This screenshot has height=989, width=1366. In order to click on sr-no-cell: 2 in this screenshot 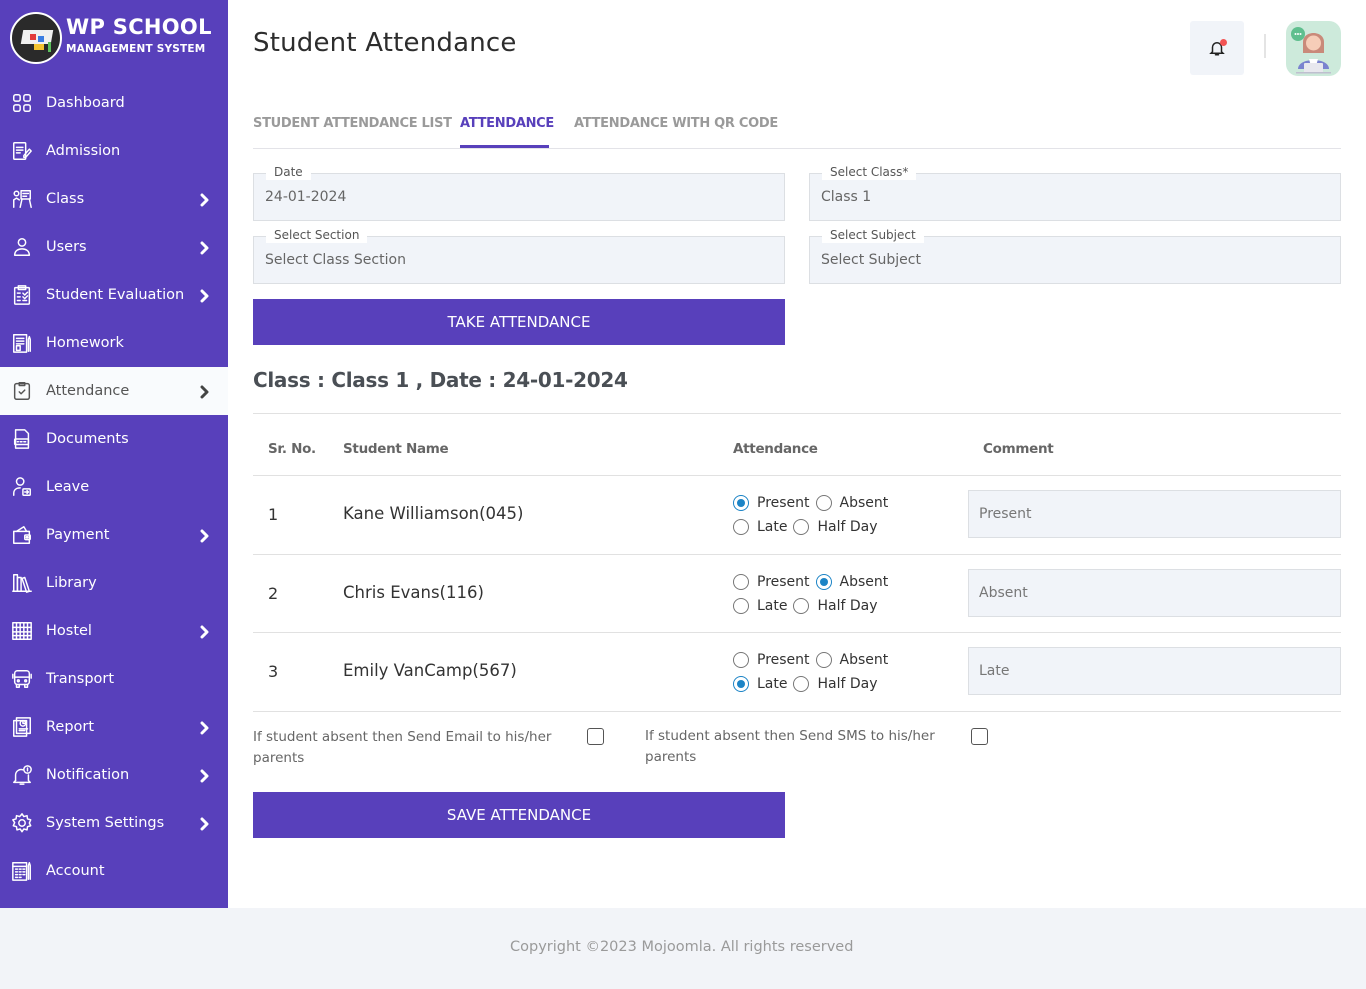, I will do `click(273, 593)`.